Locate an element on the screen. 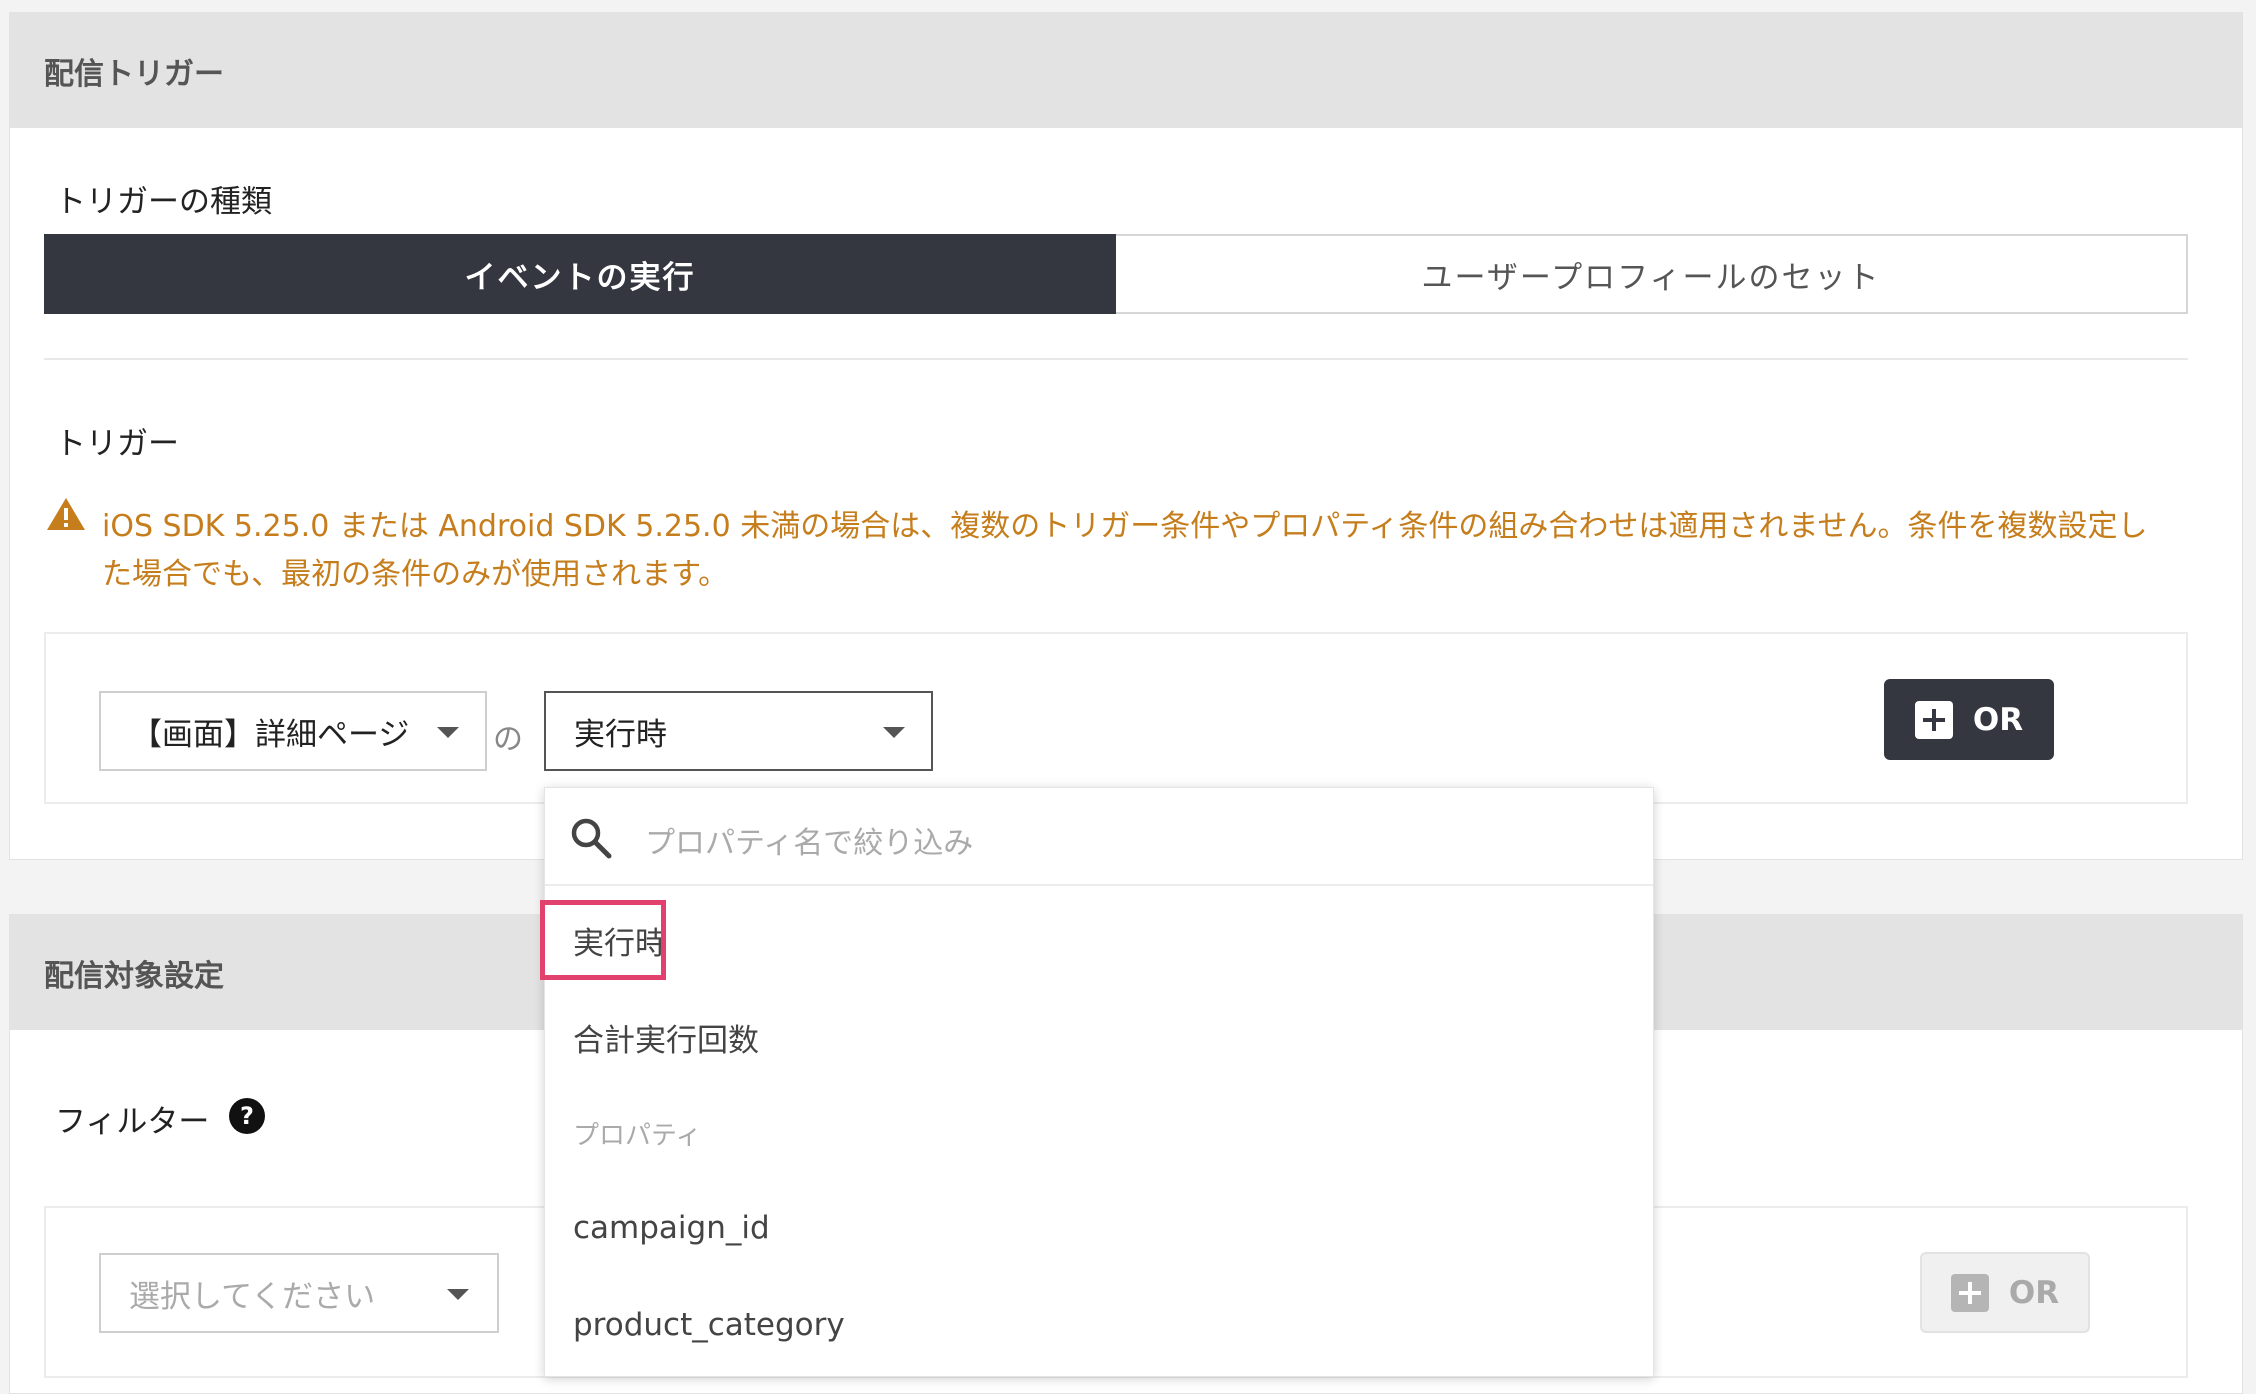 The height and width of the screenshot is (1394, 2256). trigger-label: トリガー is located at coordinates (117, 444).